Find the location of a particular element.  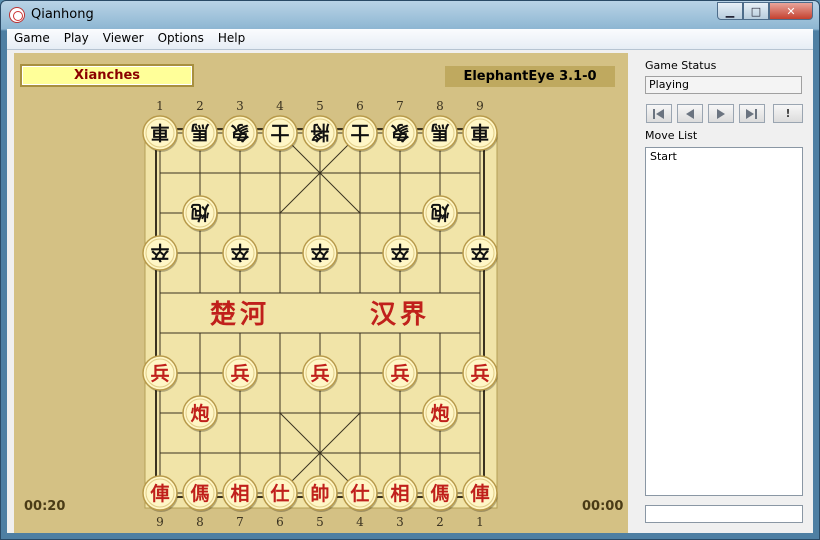

first-icon is located at coordinates (658, 113).